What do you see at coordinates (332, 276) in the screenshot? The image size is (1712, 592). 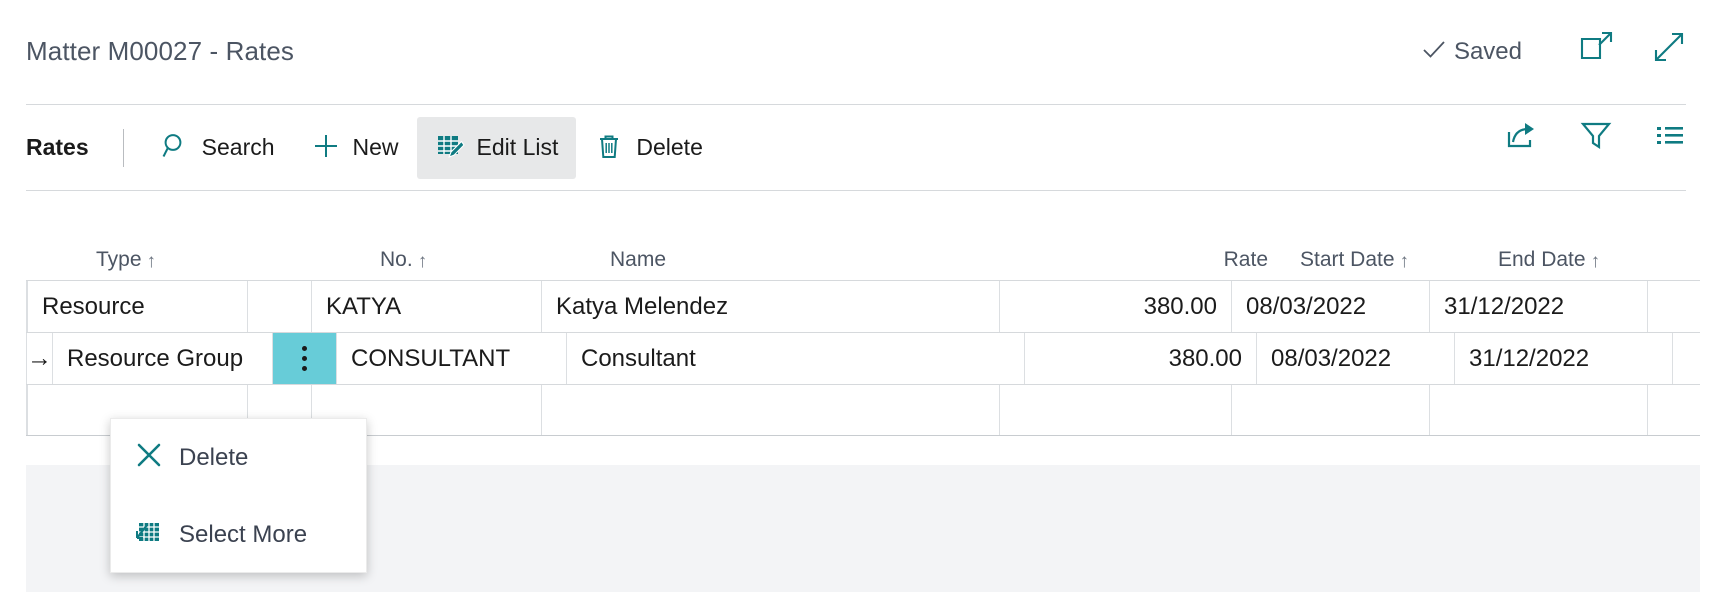 I see `column-header-menu` at bounding box center [332, 276].